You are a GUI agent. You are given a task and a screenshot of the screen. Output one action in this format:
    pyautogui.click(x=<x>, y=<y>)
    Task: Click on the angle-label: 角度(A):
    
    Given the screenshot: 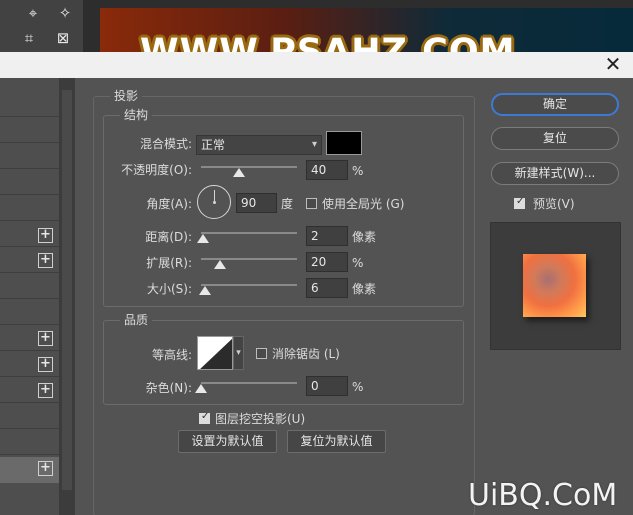 What is the action you would take?
    pyautogui.click(x=169, y=204)
    